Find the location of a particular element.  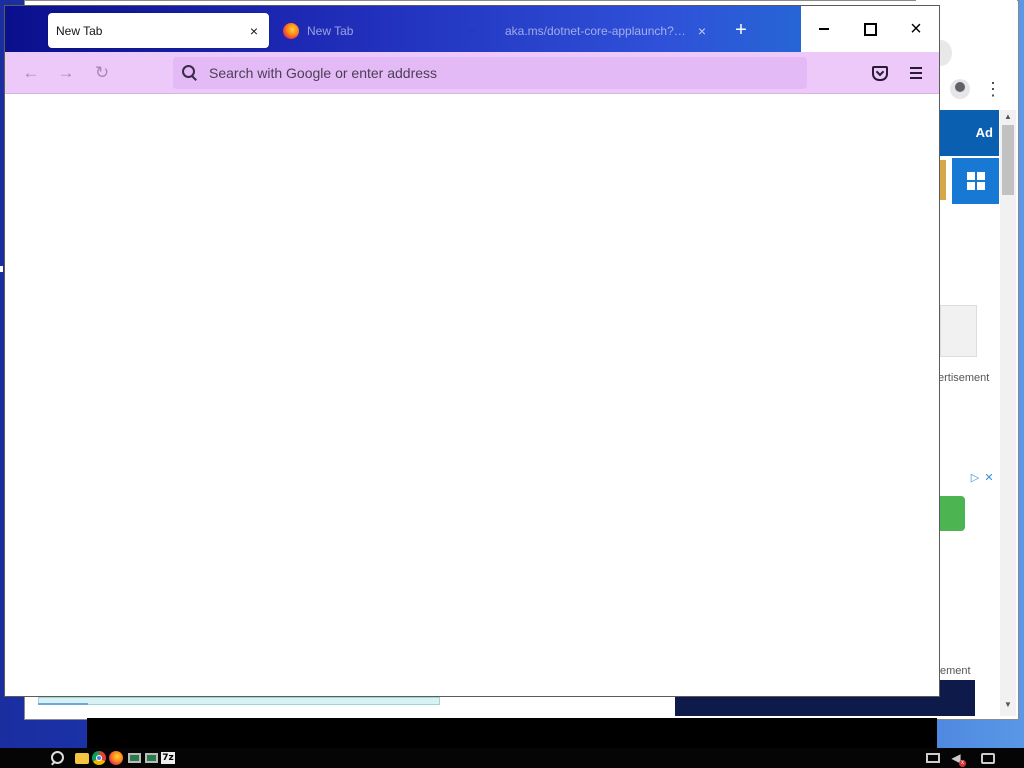

ad-green-button is located at coordinates (952, 513).